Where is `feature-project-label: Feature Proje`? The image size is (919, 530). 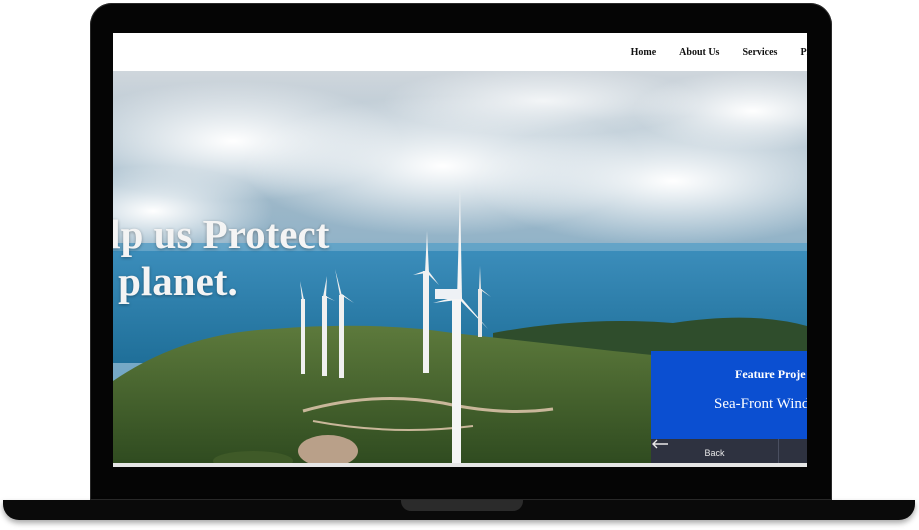 feature-project-label: Feature Proje is located at coordinates (770, 374).